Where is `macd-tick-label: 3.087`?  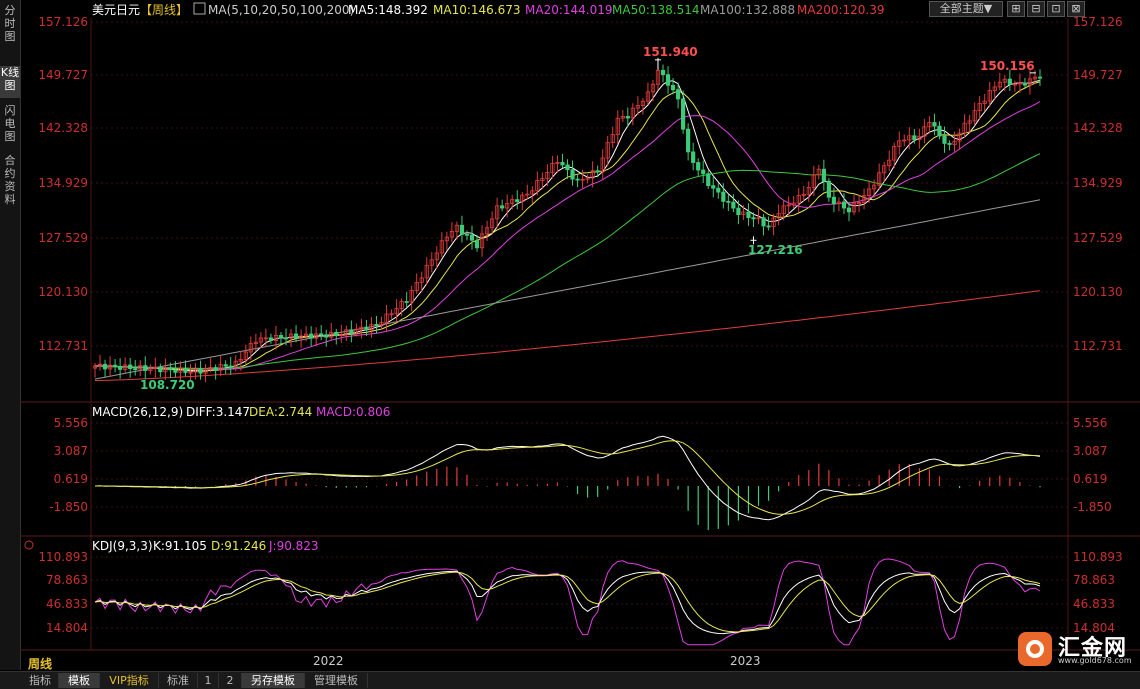
macd-tick-label: 3.087 is located at coordinates (1090, 451).